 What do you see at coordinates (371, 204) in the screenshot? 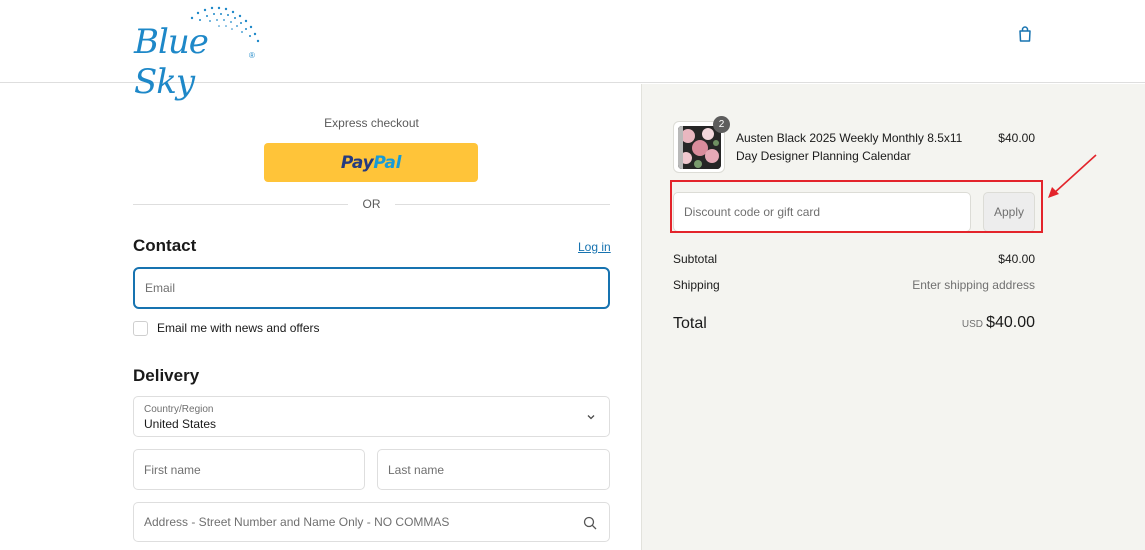
I see `or-divider: OR` at bounding box center [371, 204].